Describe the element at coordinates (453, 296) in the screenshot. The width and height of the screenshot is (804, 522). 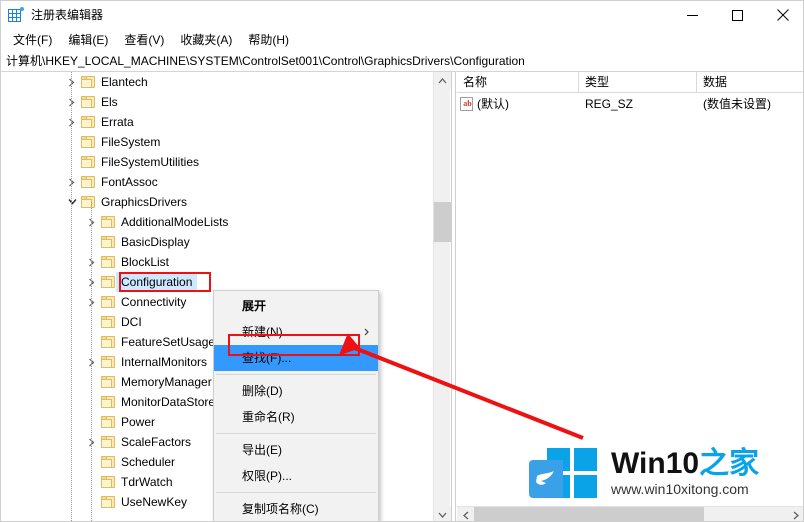
I see `pane-splitter` at that location.